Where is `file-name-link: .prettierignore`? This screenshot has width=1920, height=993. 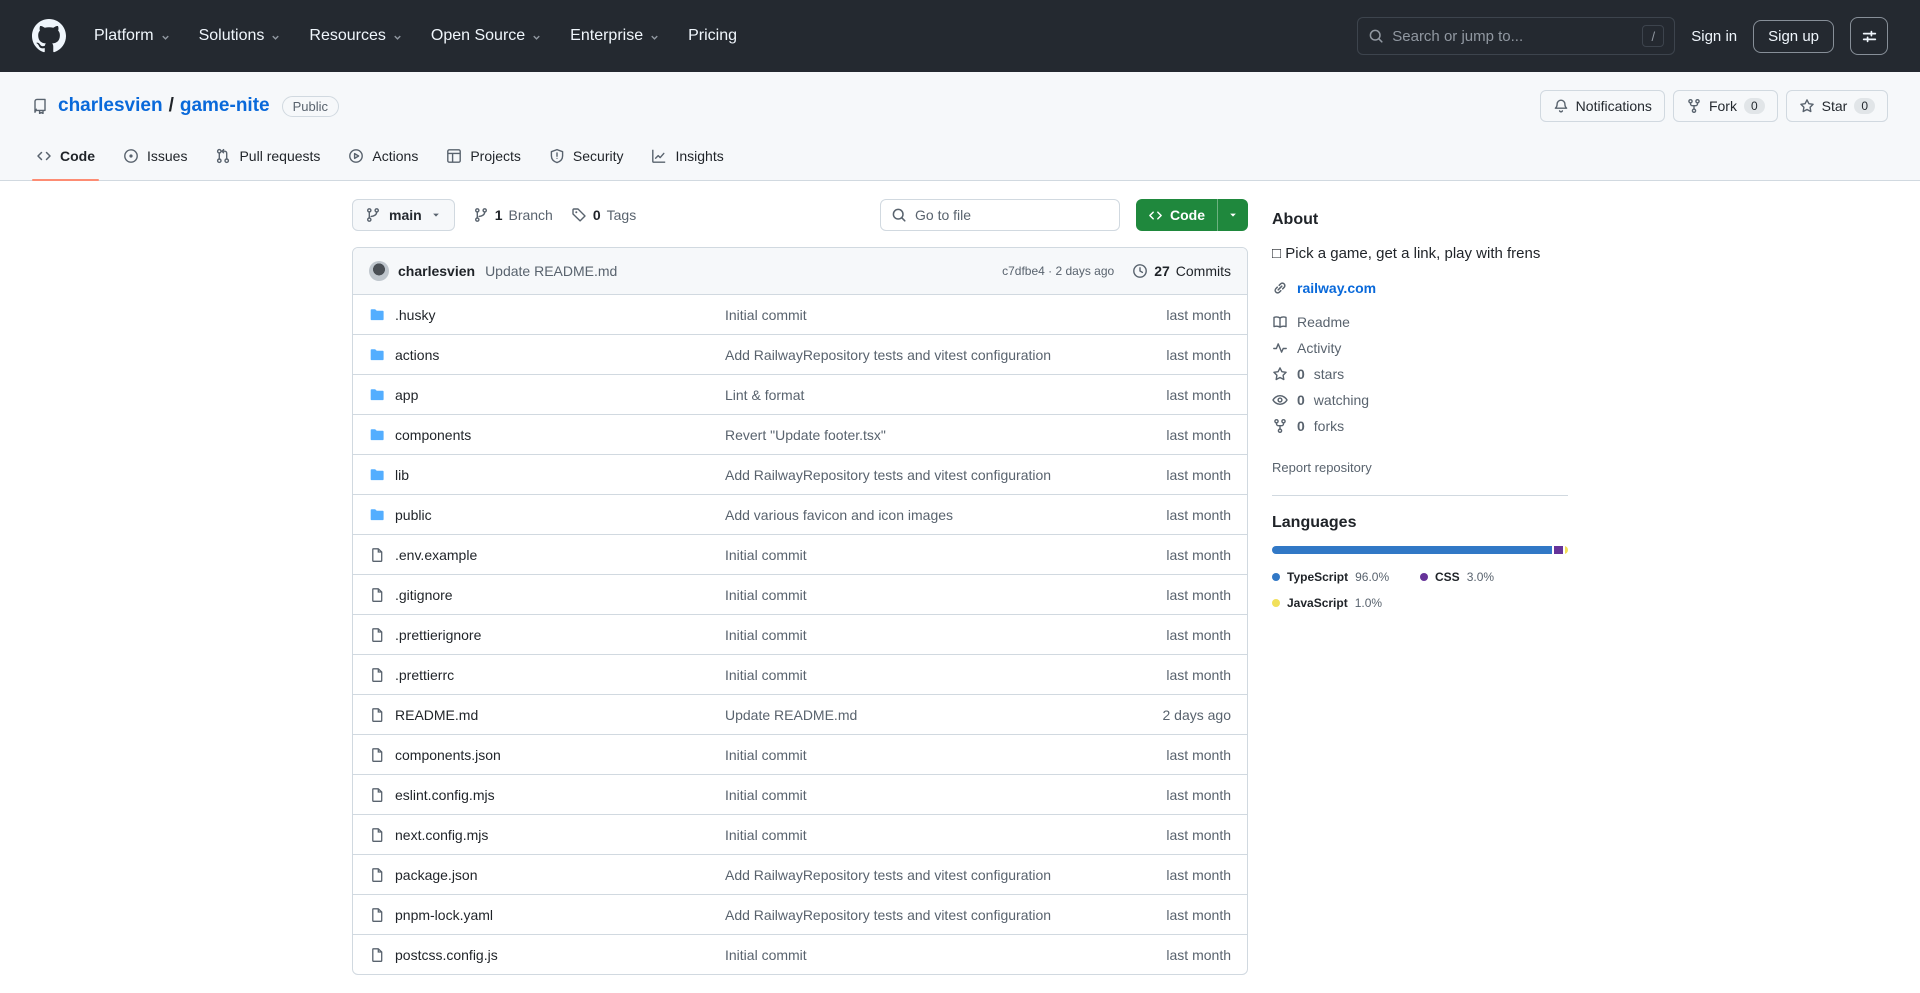 file-name-link: .prettierignore is located at coordinates (438, 635).